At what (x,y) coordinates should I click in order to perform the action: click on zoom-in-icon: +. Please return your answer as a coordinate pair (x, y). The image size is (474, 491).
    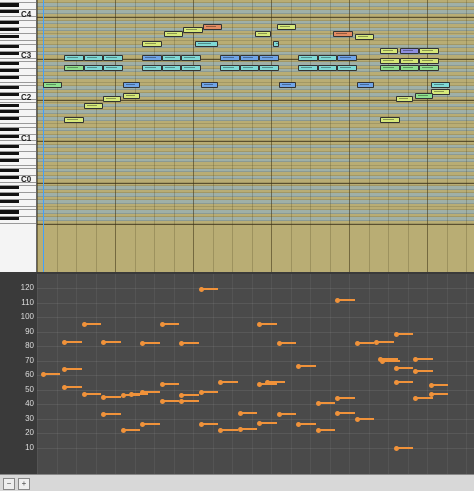
    Looking at the image, I should click on (24, 484).